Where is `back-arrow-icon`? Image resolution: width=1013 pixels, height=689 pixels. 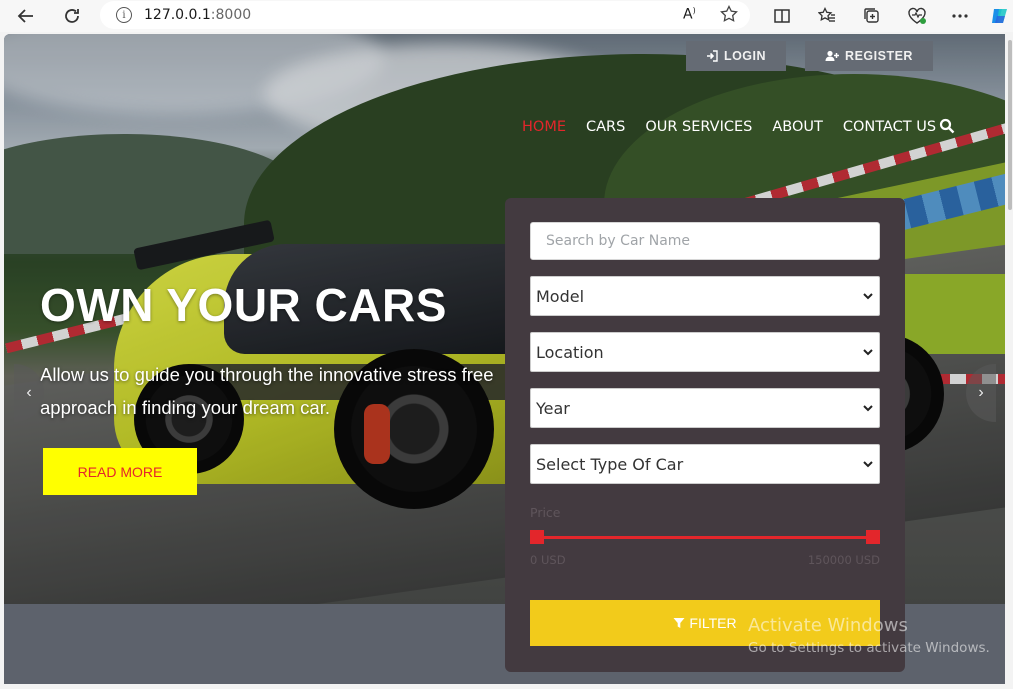 back-arrow-icon is located at coordinates (26, 16).